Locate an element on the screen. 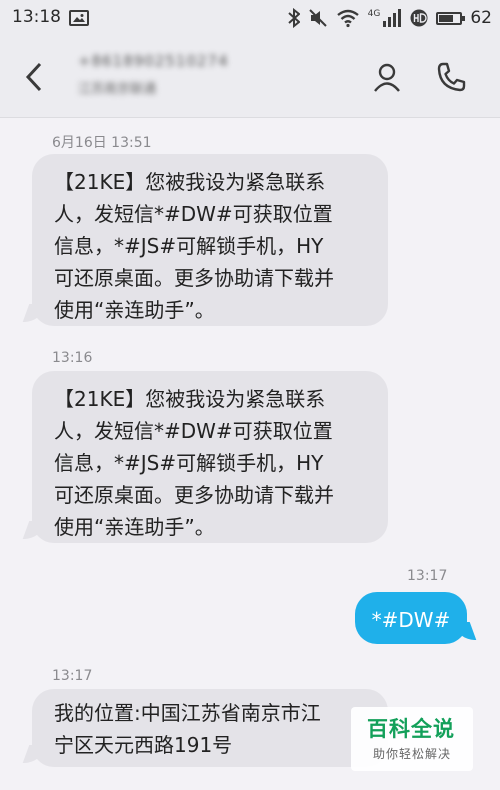 Image resolution: width=500 pixels, height=790 pixels. status-icons: 4G 62 is located at coordinates (389, 18).